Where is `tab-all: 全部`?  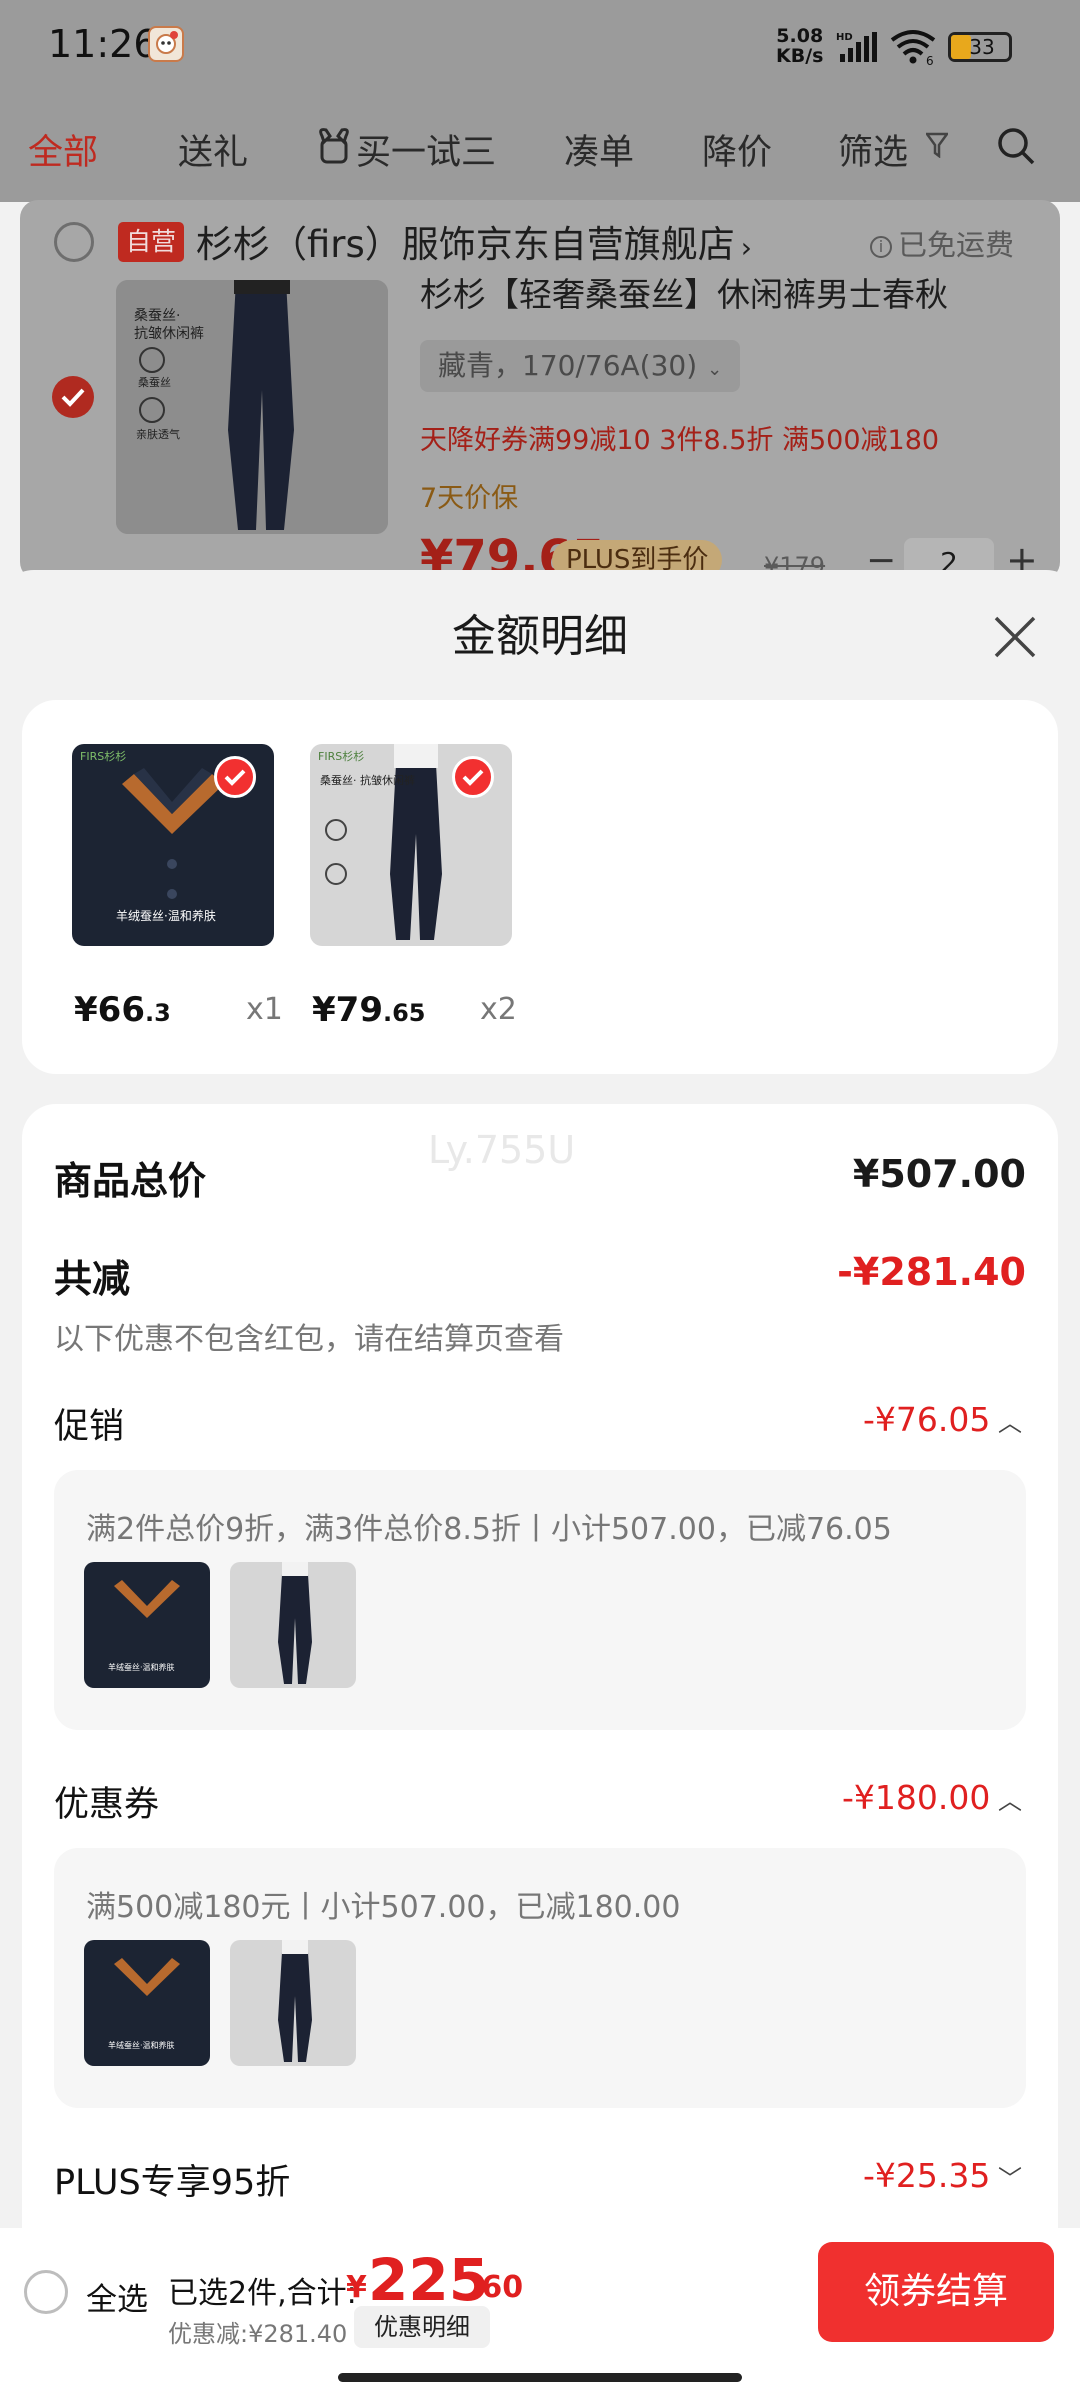
tab-all: 全部 is located at coordinates (63, 149).